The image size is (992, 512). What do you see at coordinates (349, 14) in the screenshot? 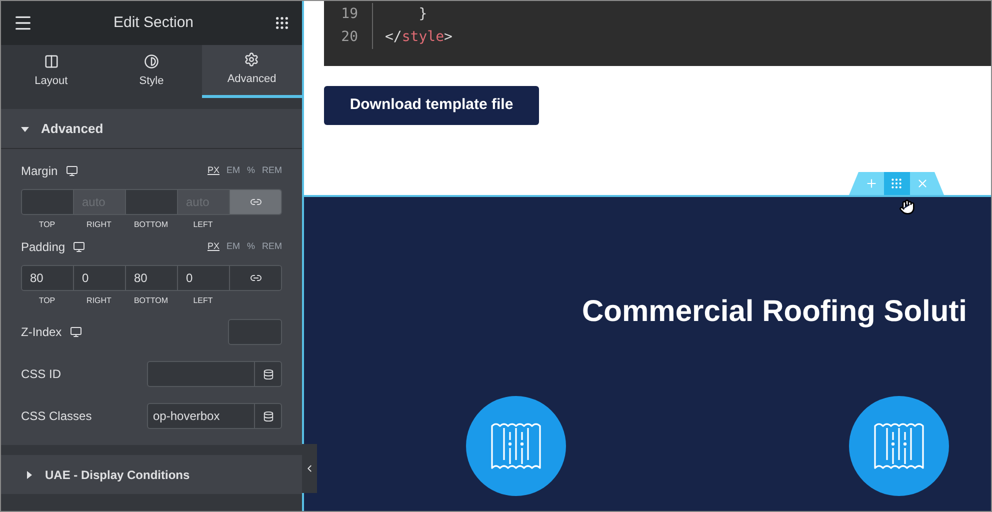
I see `line-number: 19` at bounding box center [349, 14].